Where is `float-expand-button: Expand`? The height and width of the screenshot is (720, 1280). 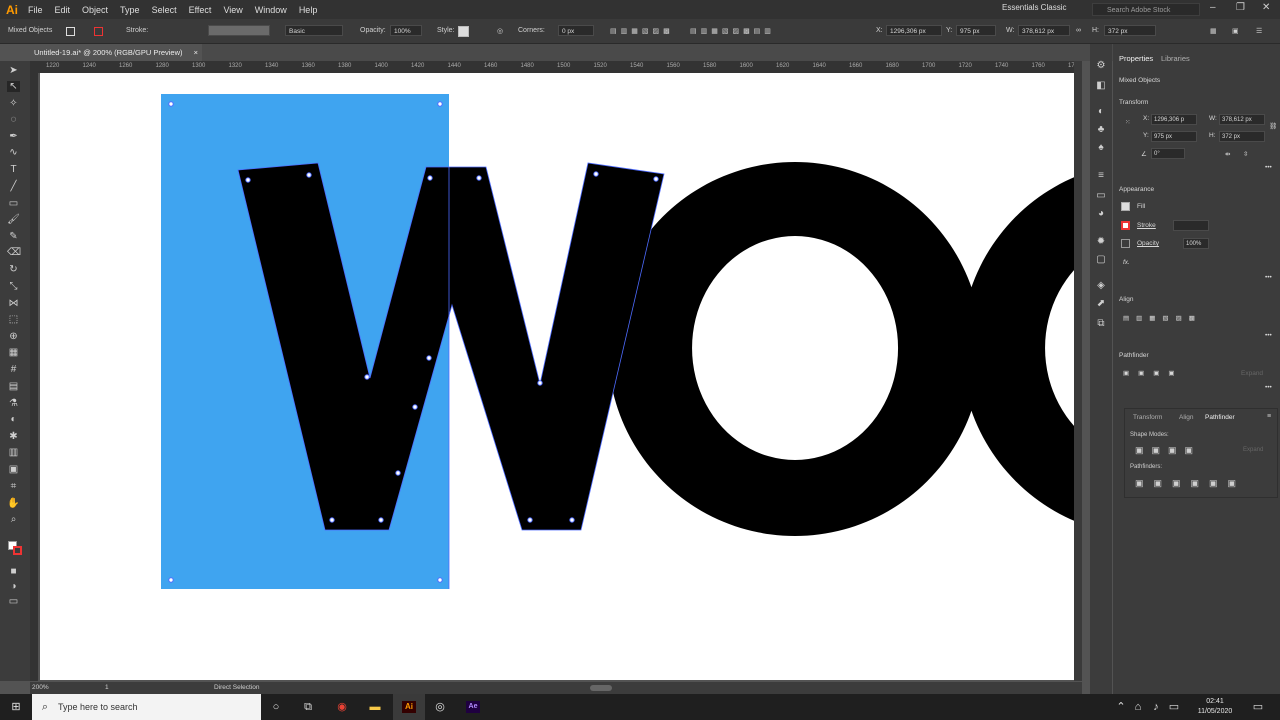 float-expand-button: Expand is located at coordinates (1253, 450).